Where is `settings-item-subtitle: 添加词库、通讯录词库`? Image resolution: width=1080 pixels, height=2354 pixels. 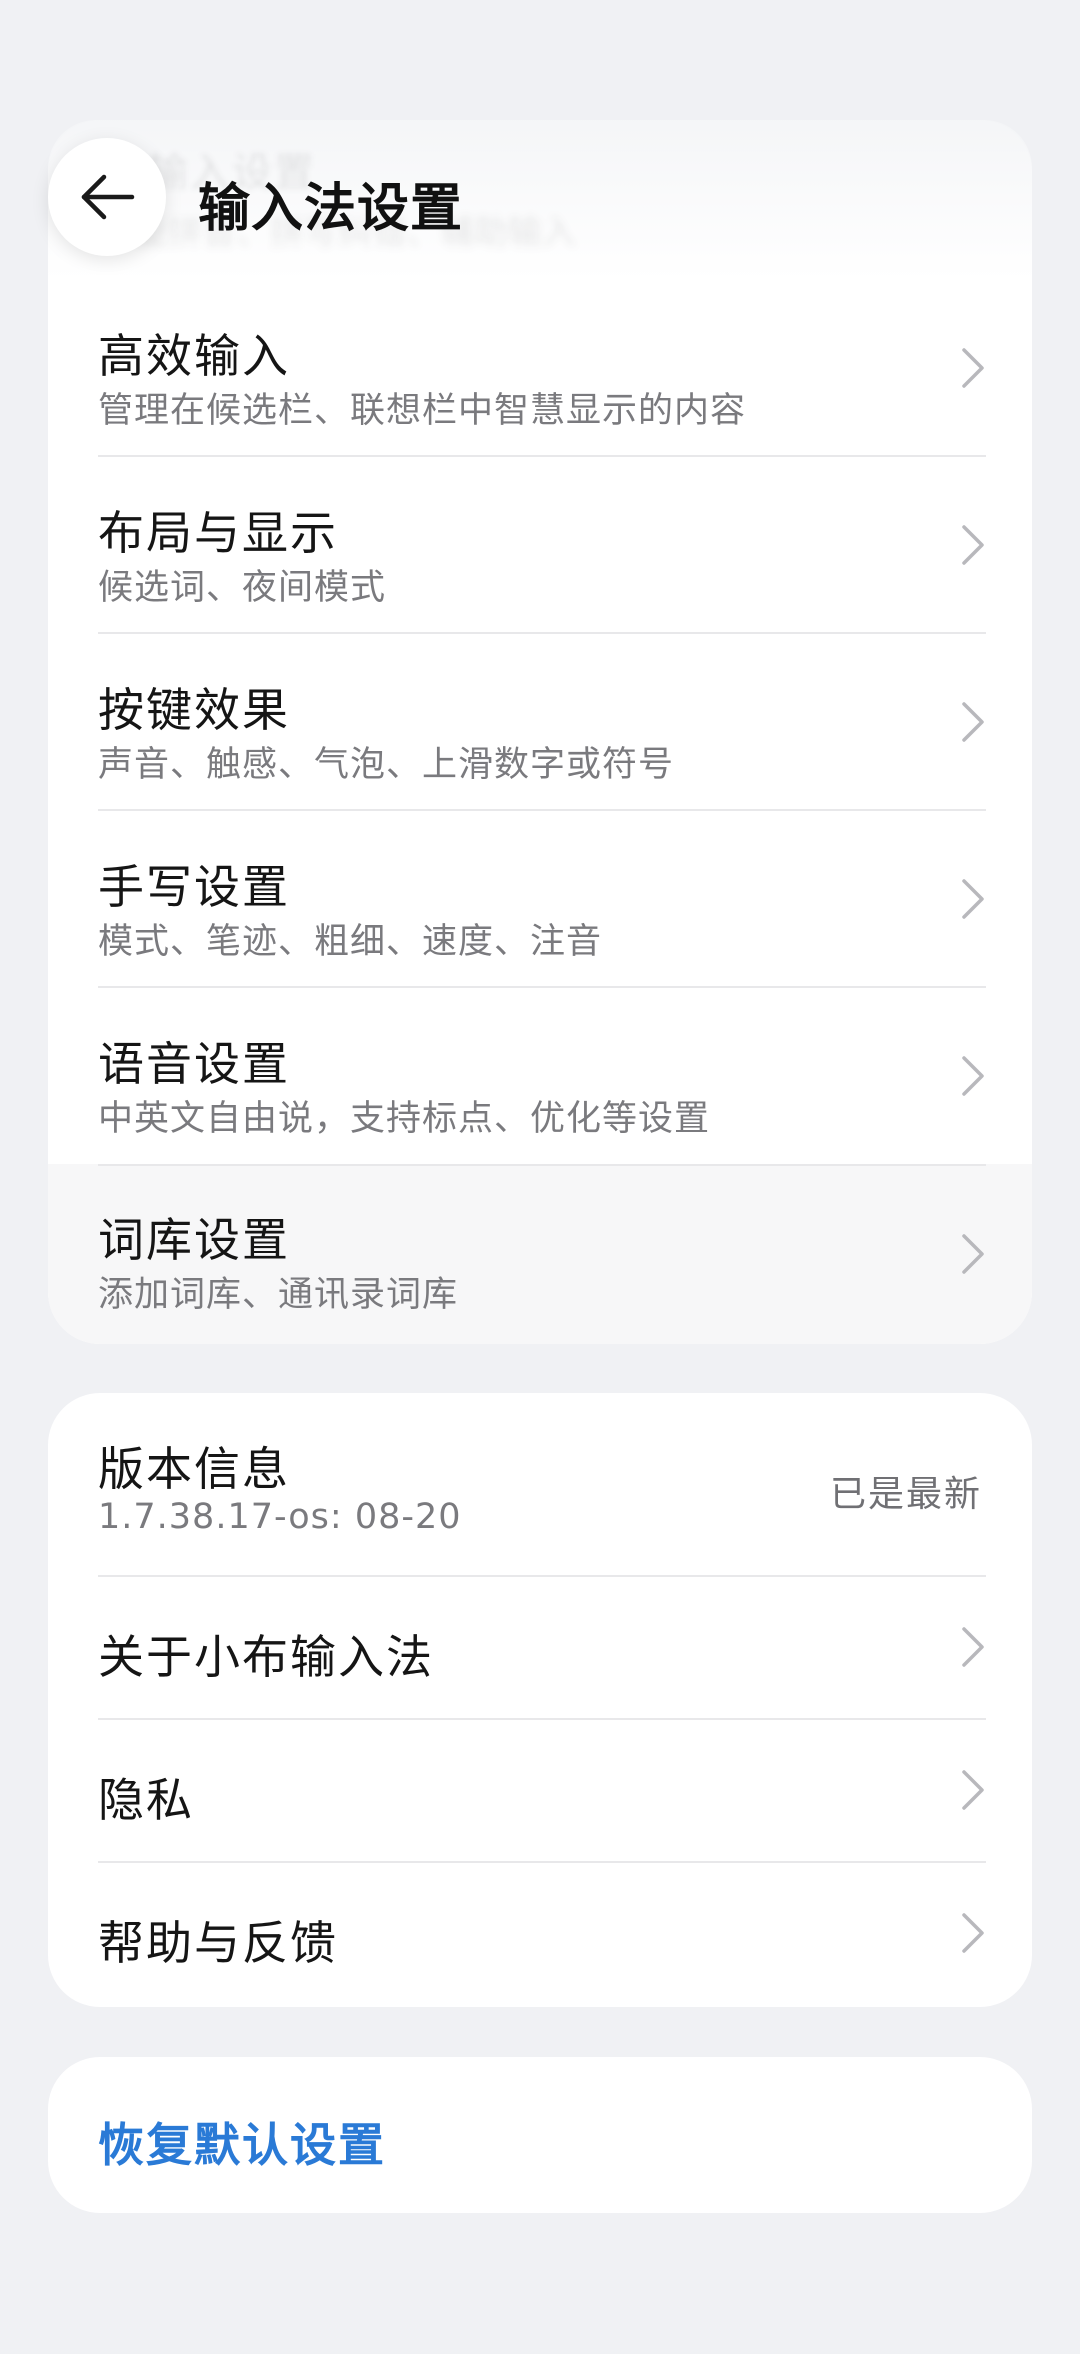 settings-item-subtitle: 添加词库、通讯录词库 is located at coordinates (278, 1295).